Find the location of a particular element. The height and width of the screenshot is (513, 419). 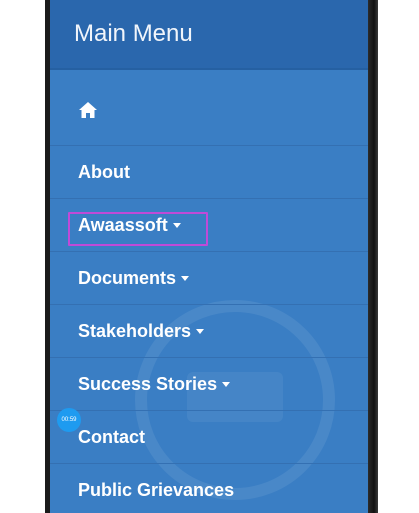

menu-item-label: Success Stories is located at coordinates (148, 383).